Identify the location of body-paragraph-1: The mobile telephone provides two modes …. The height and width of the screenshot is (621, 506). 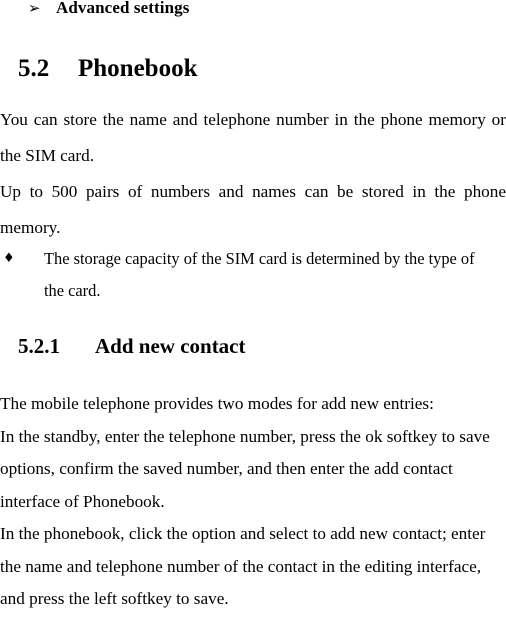
(217, 403).